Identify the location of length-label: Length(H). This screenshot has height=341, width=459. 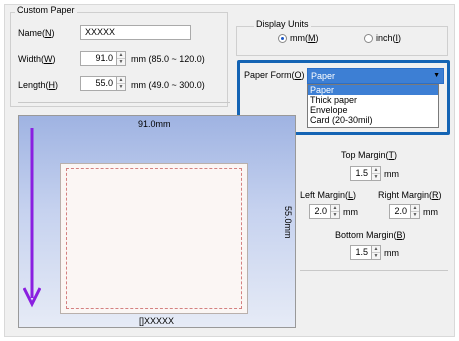
(38, 85).